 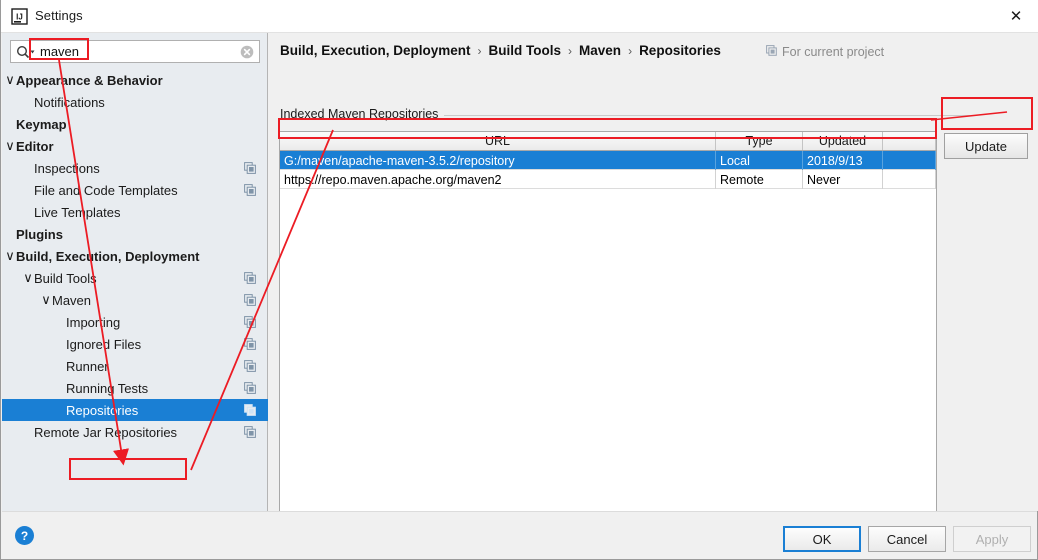 I want to click on breadcrumb-item-1: Build Tools, so click(x=525, y=50).